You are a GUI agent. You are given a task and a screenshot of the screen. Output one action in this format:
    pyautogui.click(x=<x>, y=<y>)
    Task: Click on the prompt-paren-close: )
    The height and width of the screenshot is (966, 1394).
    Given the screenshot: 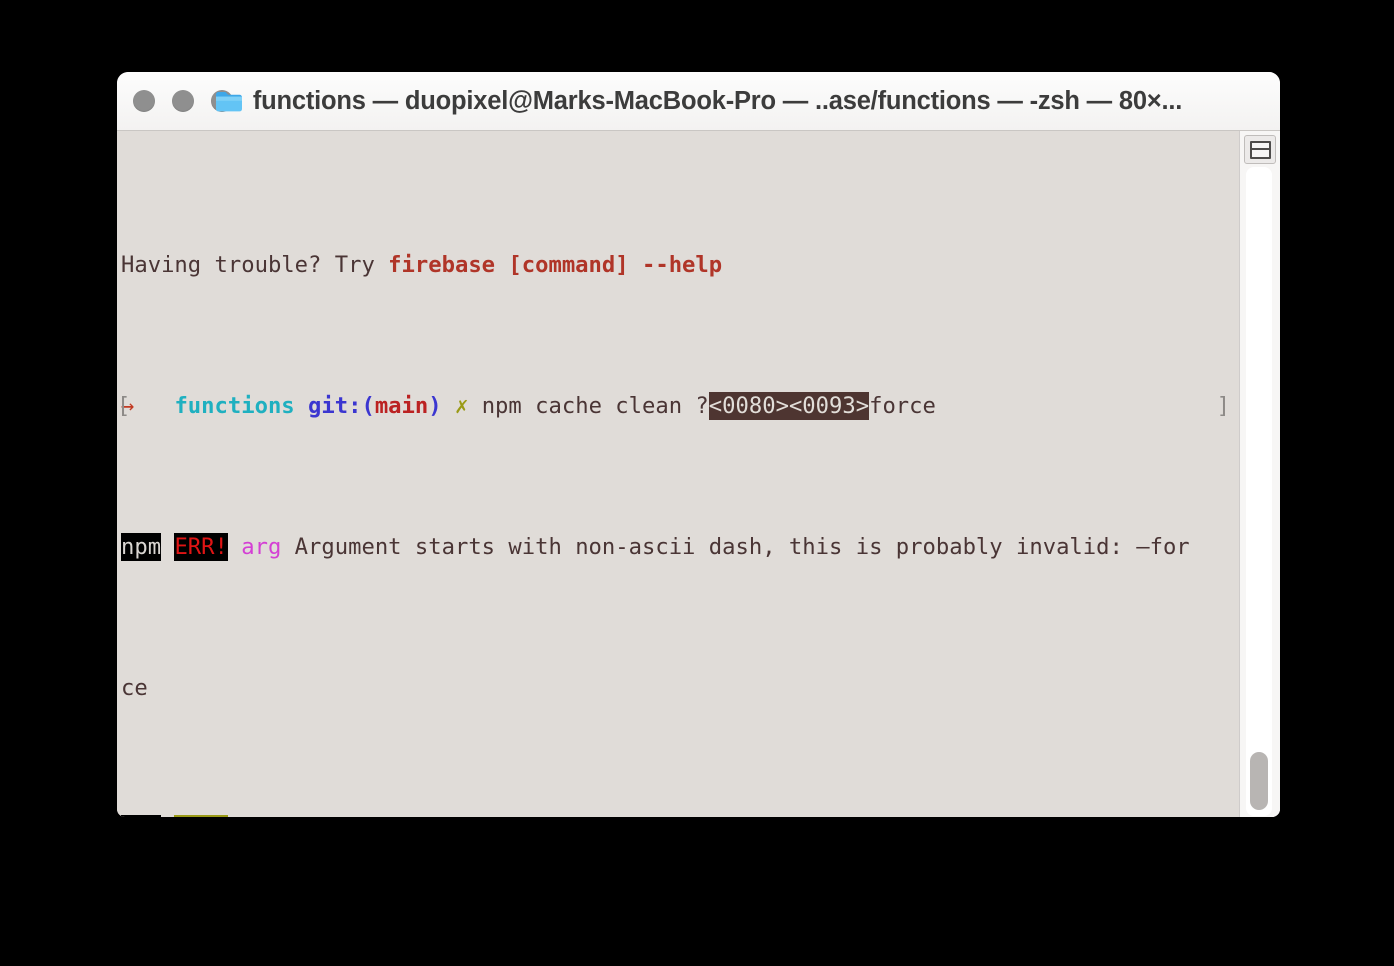 What is the action you would take?
    pyautogui.click(x=435, y=405)
    